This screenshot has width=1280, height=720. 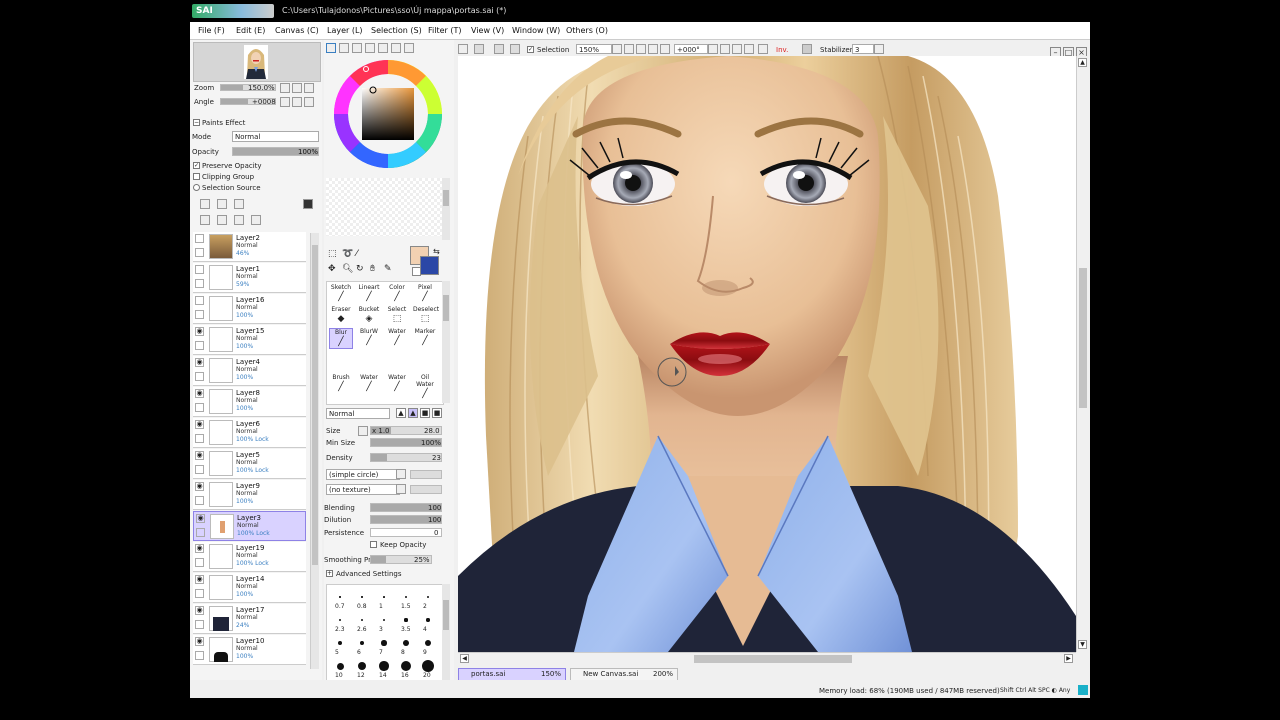 What do you see at coordinates (249, 557) in the screenshot?
I see `layer-row: ◉ Layer19 Normal 100% Lock` at bounding box center [249, 557].